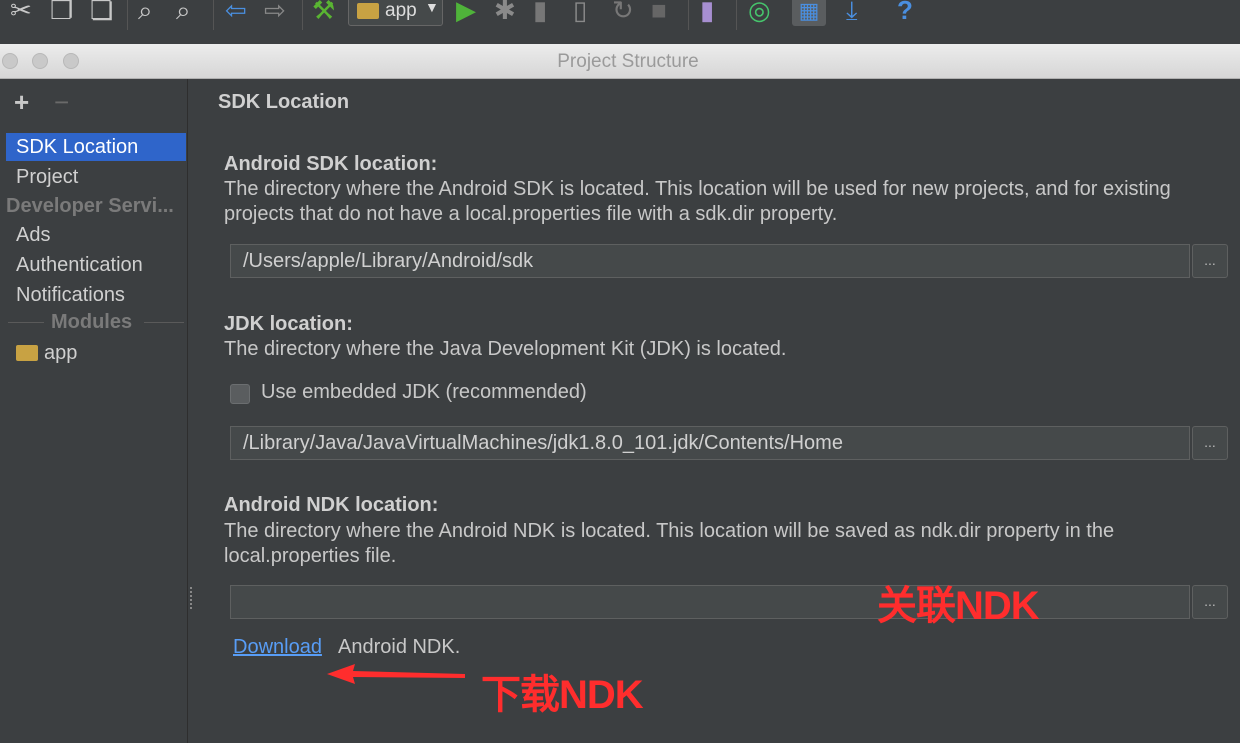 This screenshot has width=1240, height=743. What do you see at coordinates (659, 13) in the screenshot?
I see `stop-icon: ■` at bounding box center [659, 13].